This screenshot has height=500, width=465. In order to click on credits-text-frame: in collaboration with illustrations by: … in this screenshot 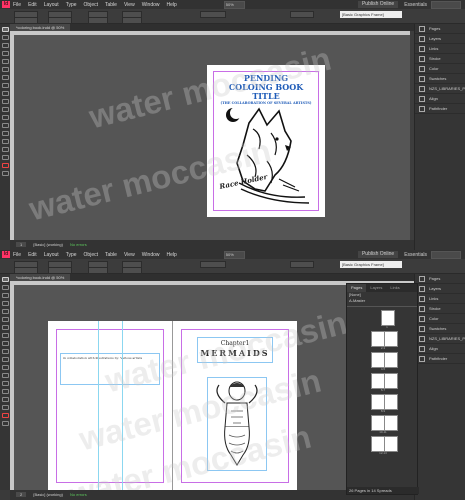, I will do `click(110, 369)`.